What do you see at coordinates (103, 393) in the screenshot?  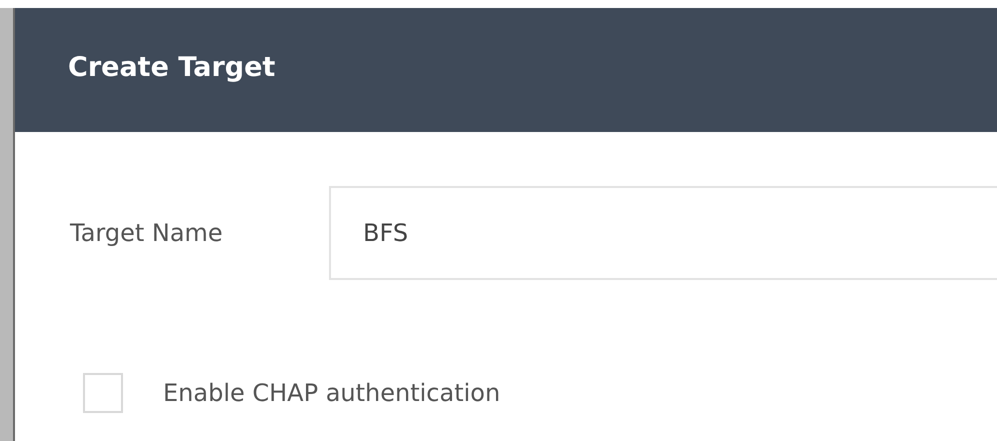 I see `checkbox` at bounding box center [103, 393].